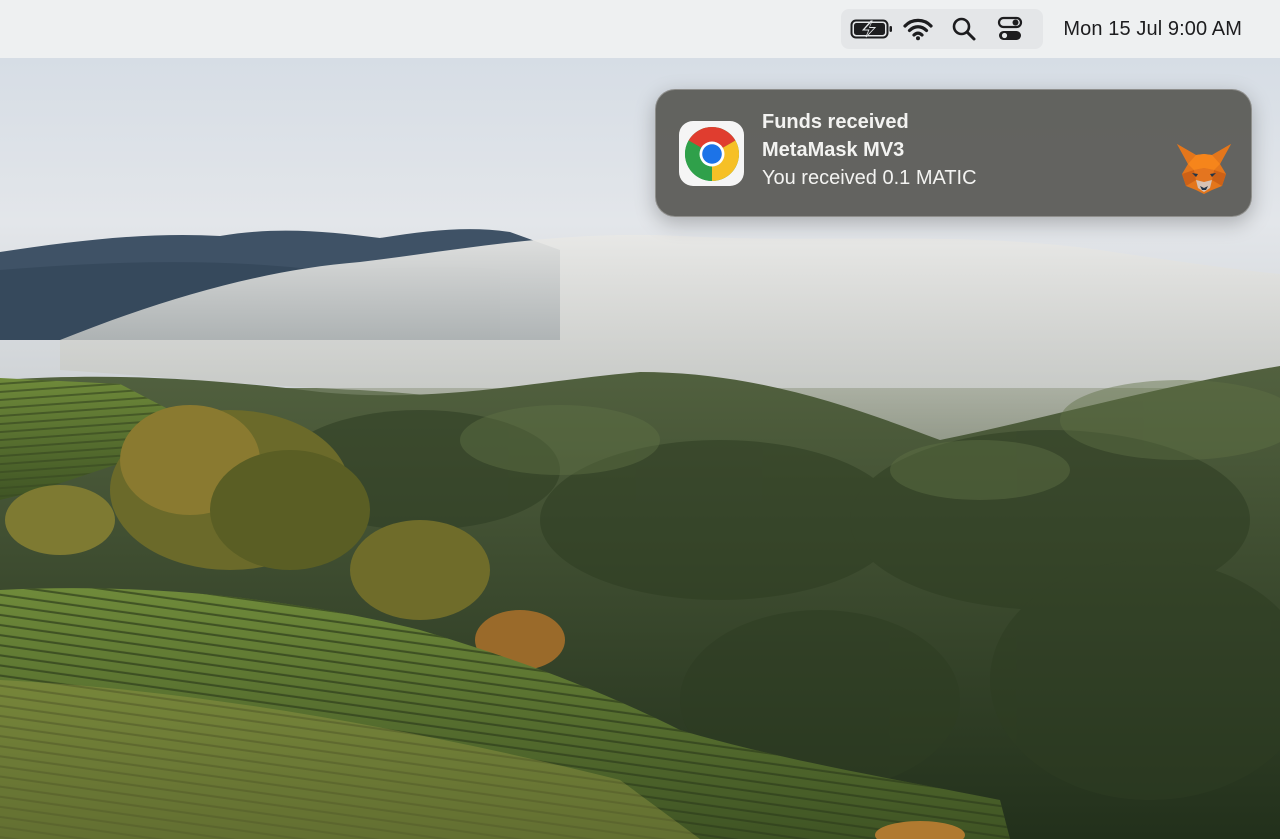  What do you see at coordinates (964, 29) in the screenshot?
I see `search-icon` at bounding box center [964, 29].